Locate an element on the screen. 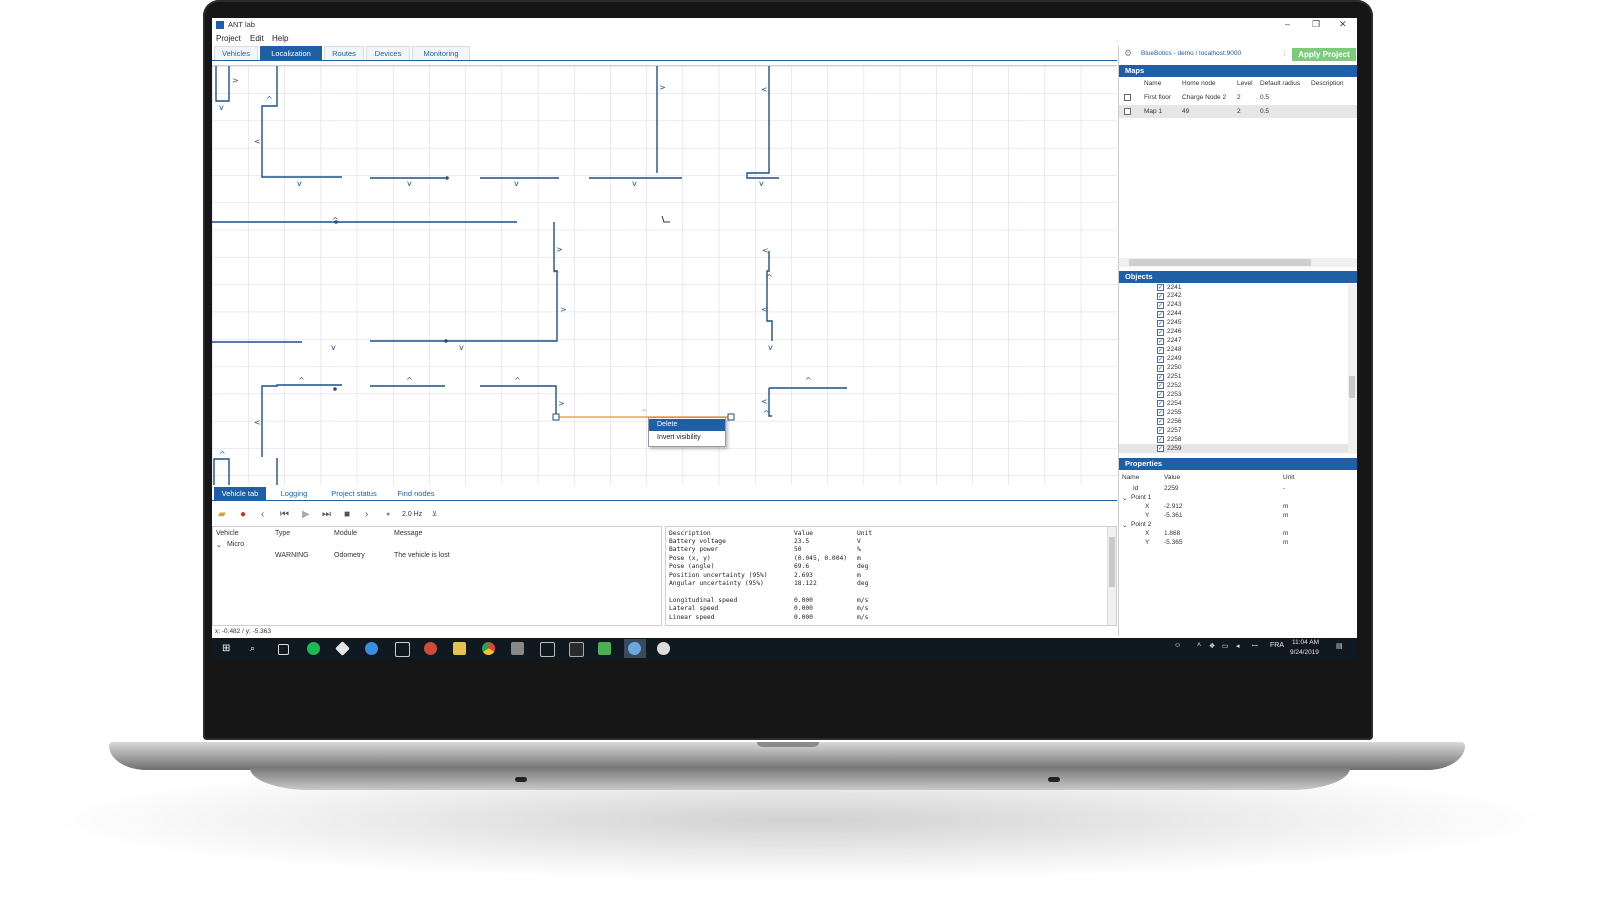 Image resolution: width=1599 pixels, height=909 pixels. object-item: 2241 is located at coordinates (1174, 287).